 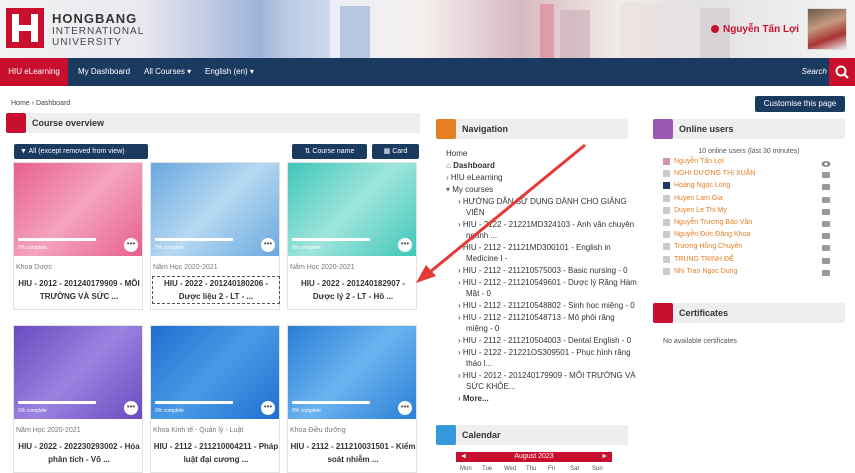 What do you see at coordinates (501, 213) in the screenshot?
I see `annotation-arrow-icon` at bounding box center [501, 213].